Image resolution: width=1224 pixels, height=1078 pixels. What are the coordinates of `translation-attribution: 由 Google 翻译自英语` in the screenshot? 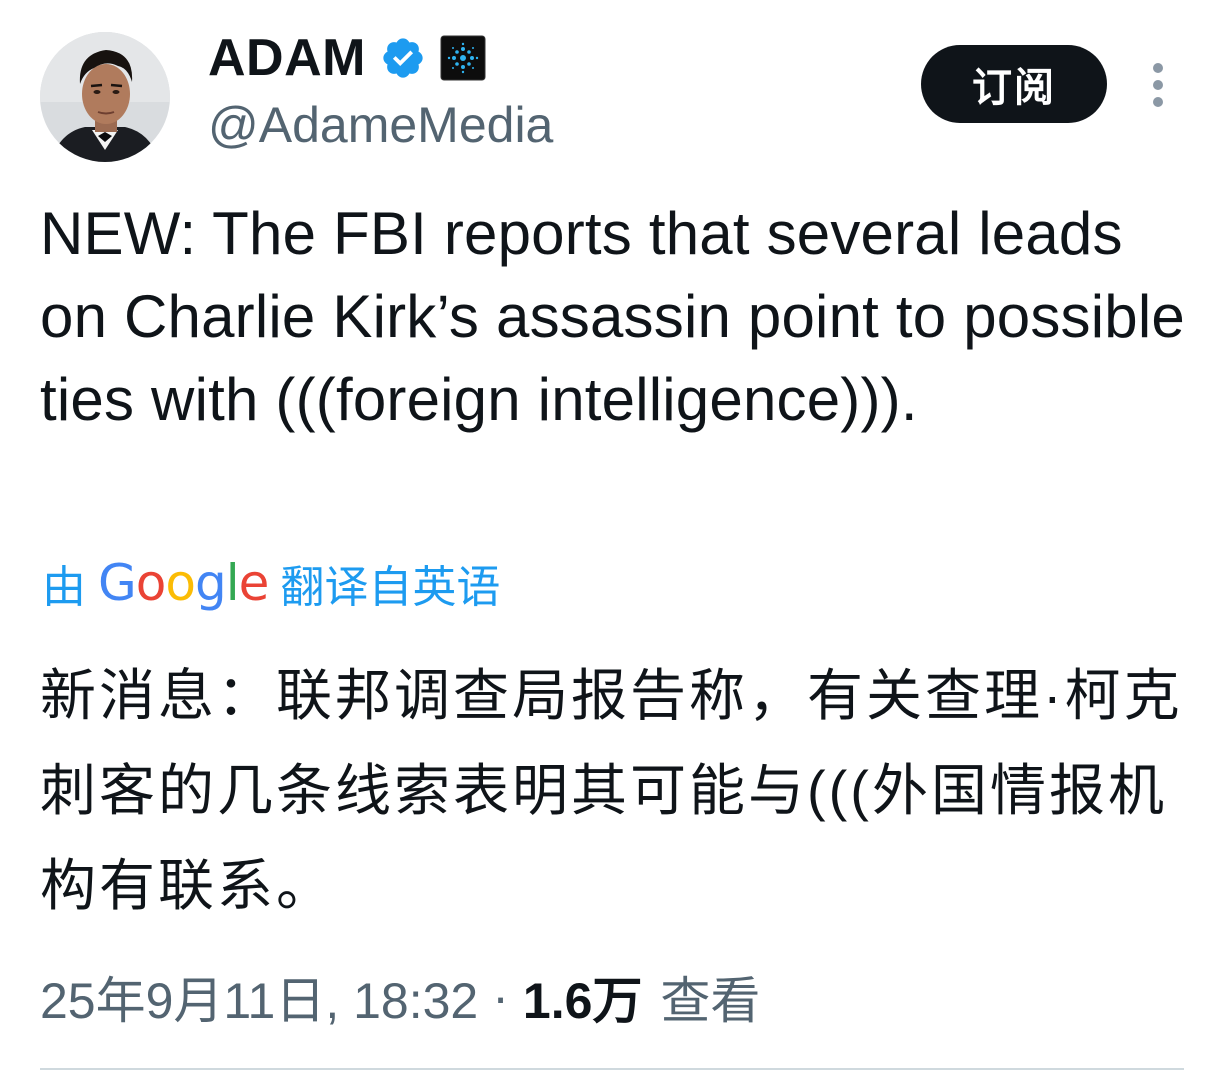 It's located at (271, 583).